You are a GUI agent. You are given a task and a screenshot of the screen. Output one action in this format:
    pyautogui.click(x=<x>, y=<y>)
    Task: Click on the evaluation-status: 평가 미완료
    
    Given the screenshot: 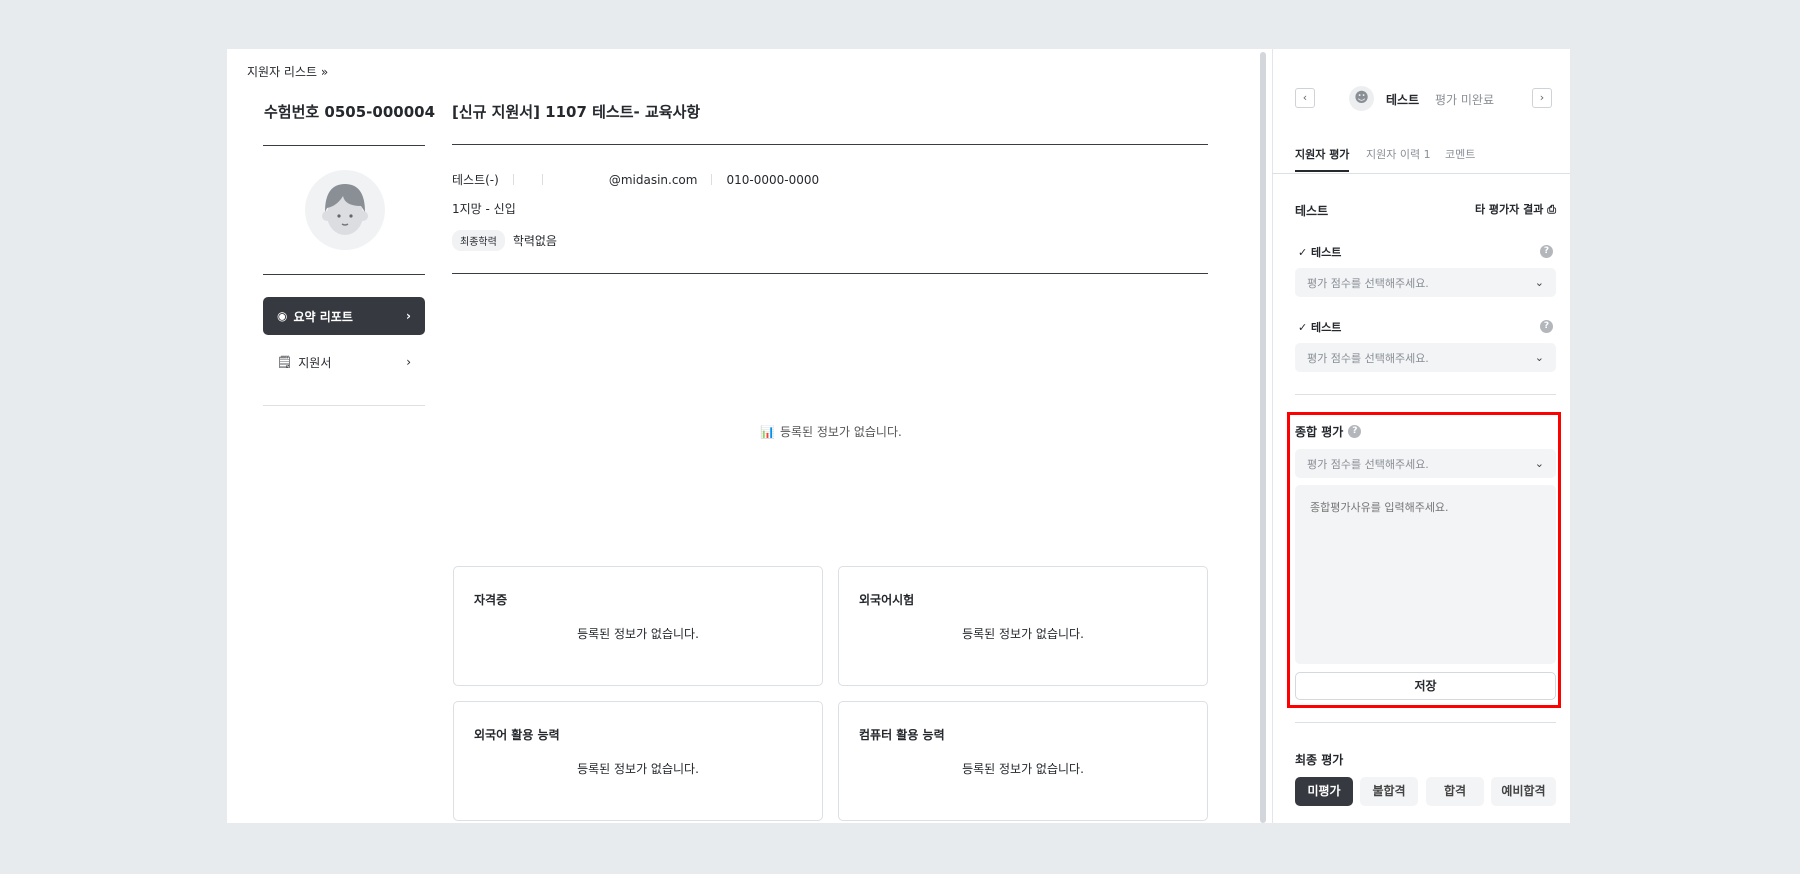 What is the action you would take?
    pyautogui.click(x=1465, y=100)
    